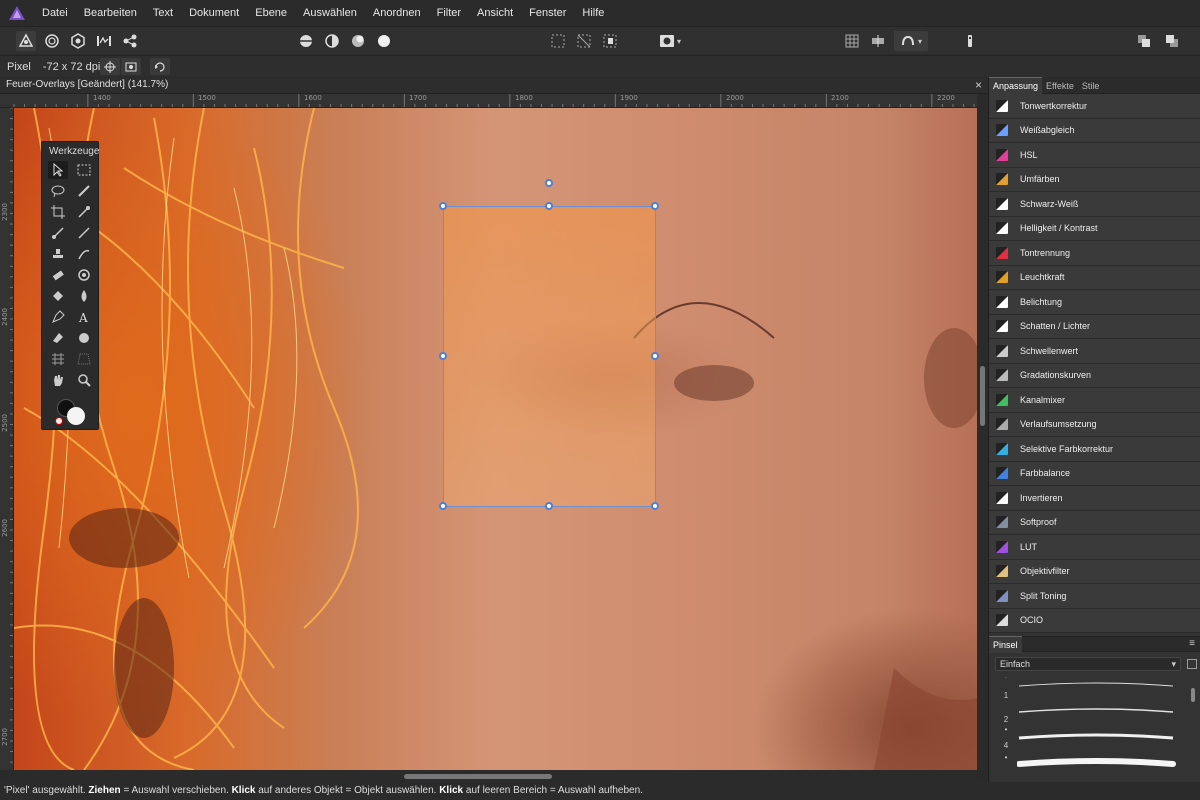 Image resolution: width=1200 pixels, height=800 pixels. I want to click on menu-hilfe: Hilfe, so click(593, 13).